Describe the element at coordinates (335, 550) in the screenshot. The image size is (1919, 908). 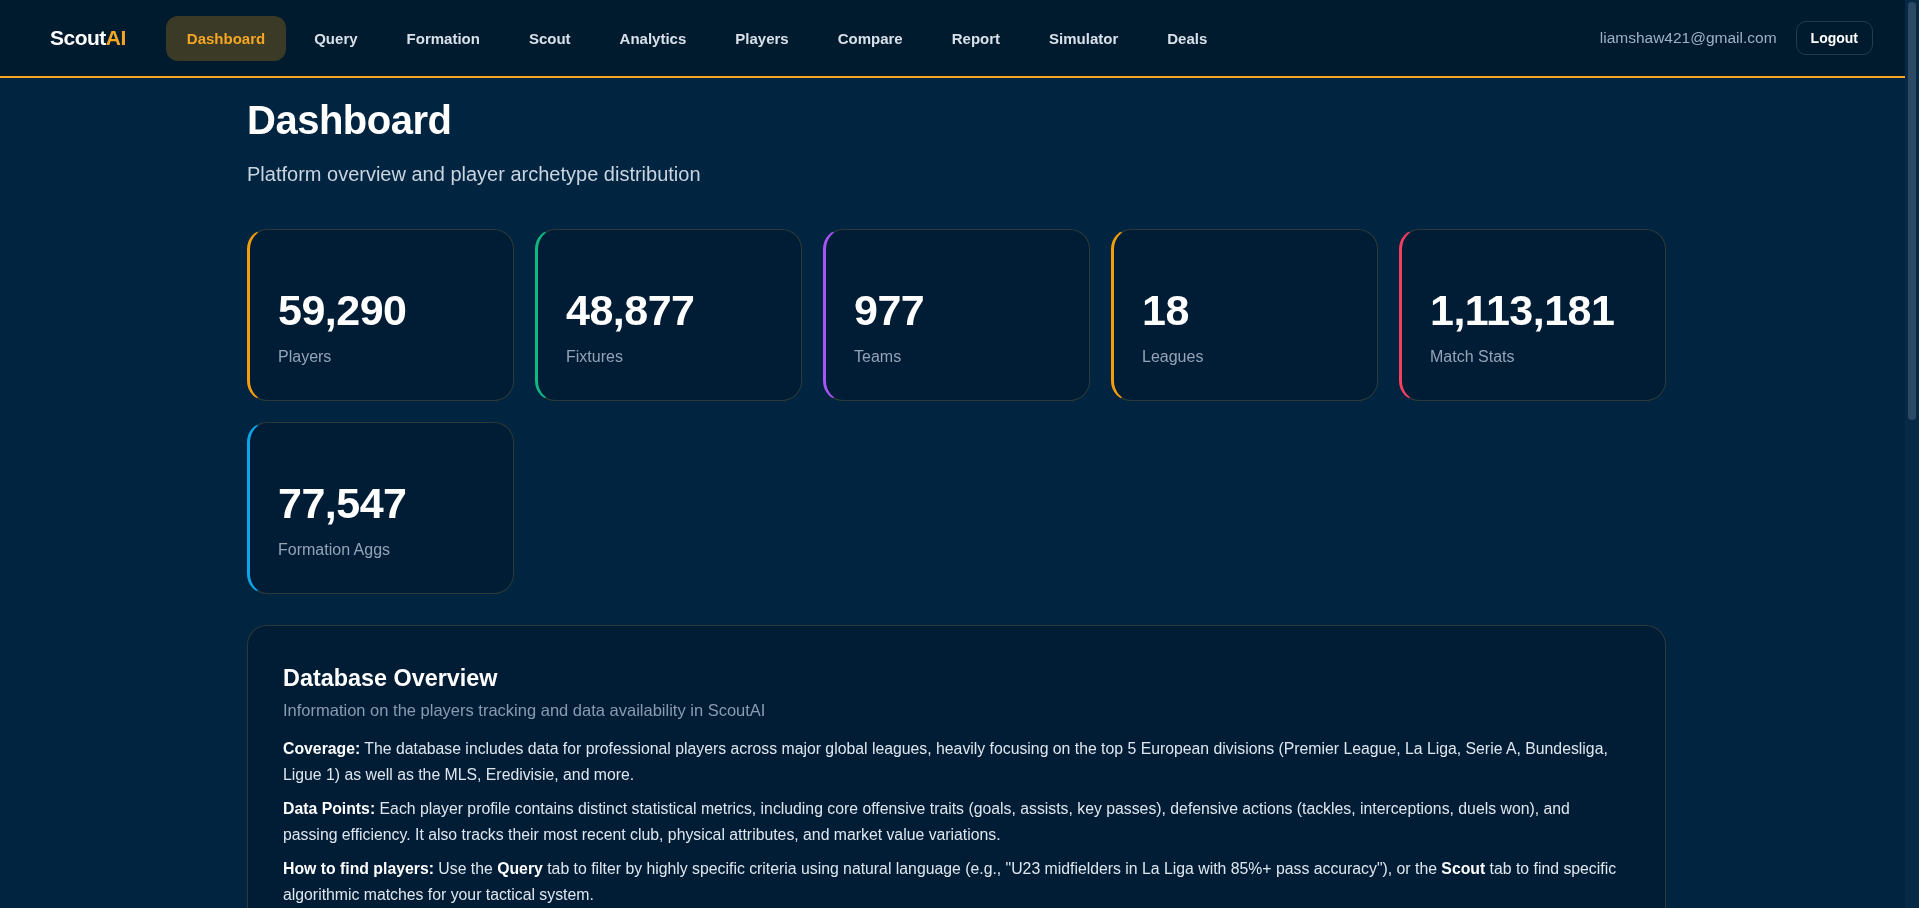
I see `stat-label: Formation Aggs` at that location.